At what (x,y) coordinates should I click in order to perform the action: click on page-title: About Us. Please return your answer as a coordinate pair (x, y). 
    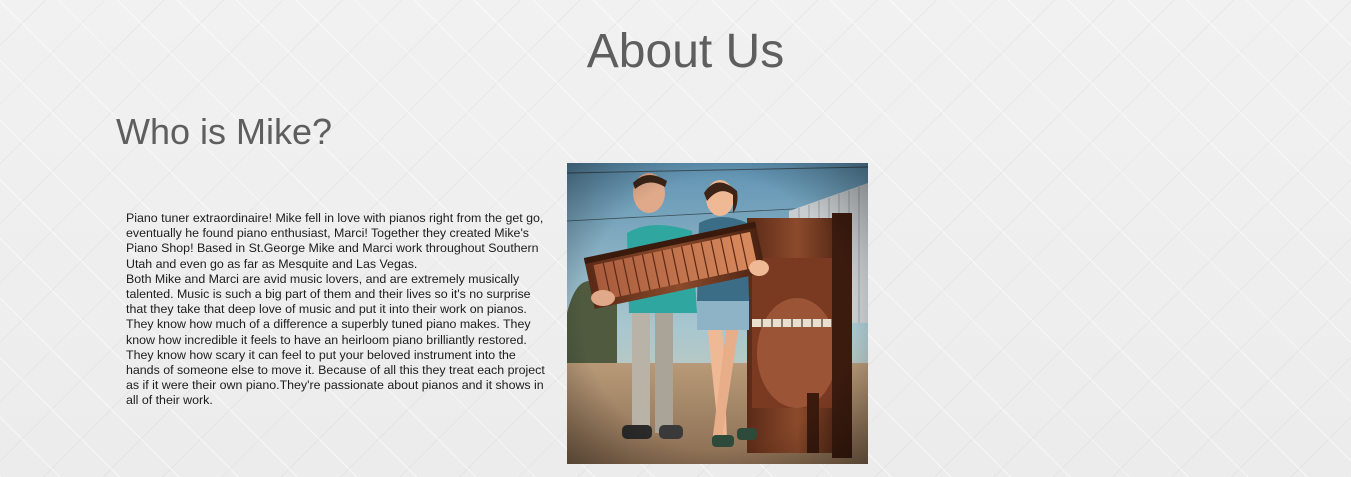
    Looking at the image, I should click on (685, 51).